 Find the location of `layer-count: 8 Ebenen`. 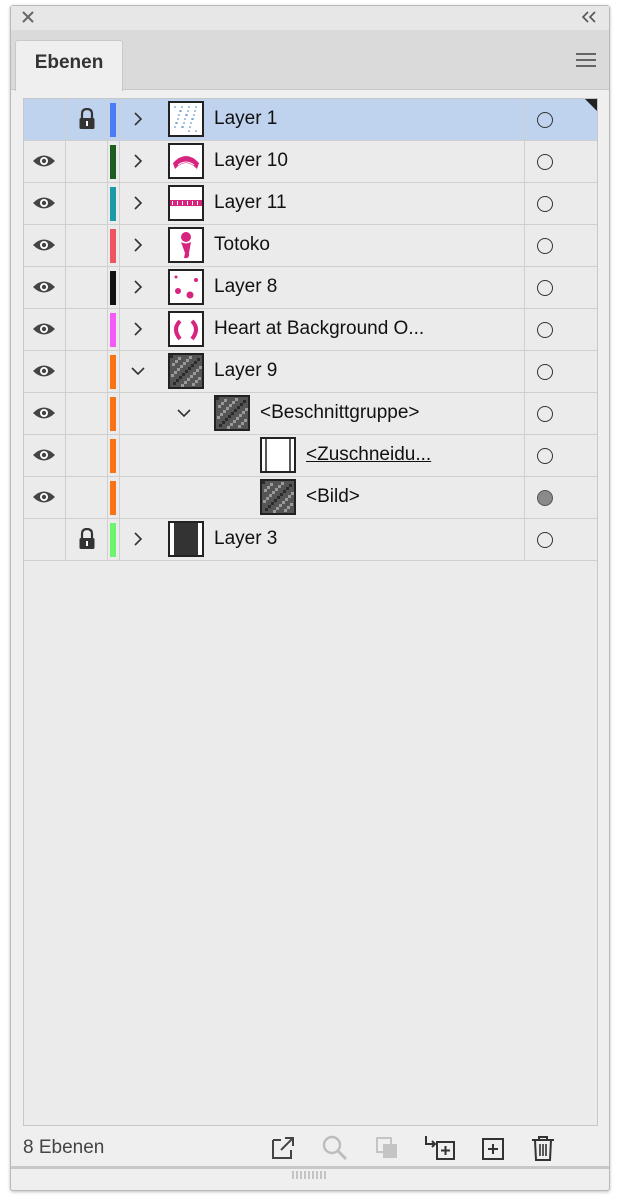

layer-count: 8 Ebenen is located at coordinates (64, 1147).